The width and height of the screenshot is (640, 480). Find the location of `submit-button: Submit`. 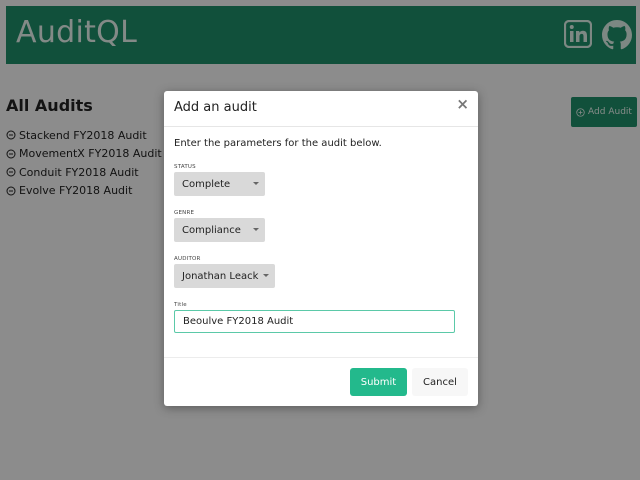

submit-button: Submit is located at coordinates (378, 382).